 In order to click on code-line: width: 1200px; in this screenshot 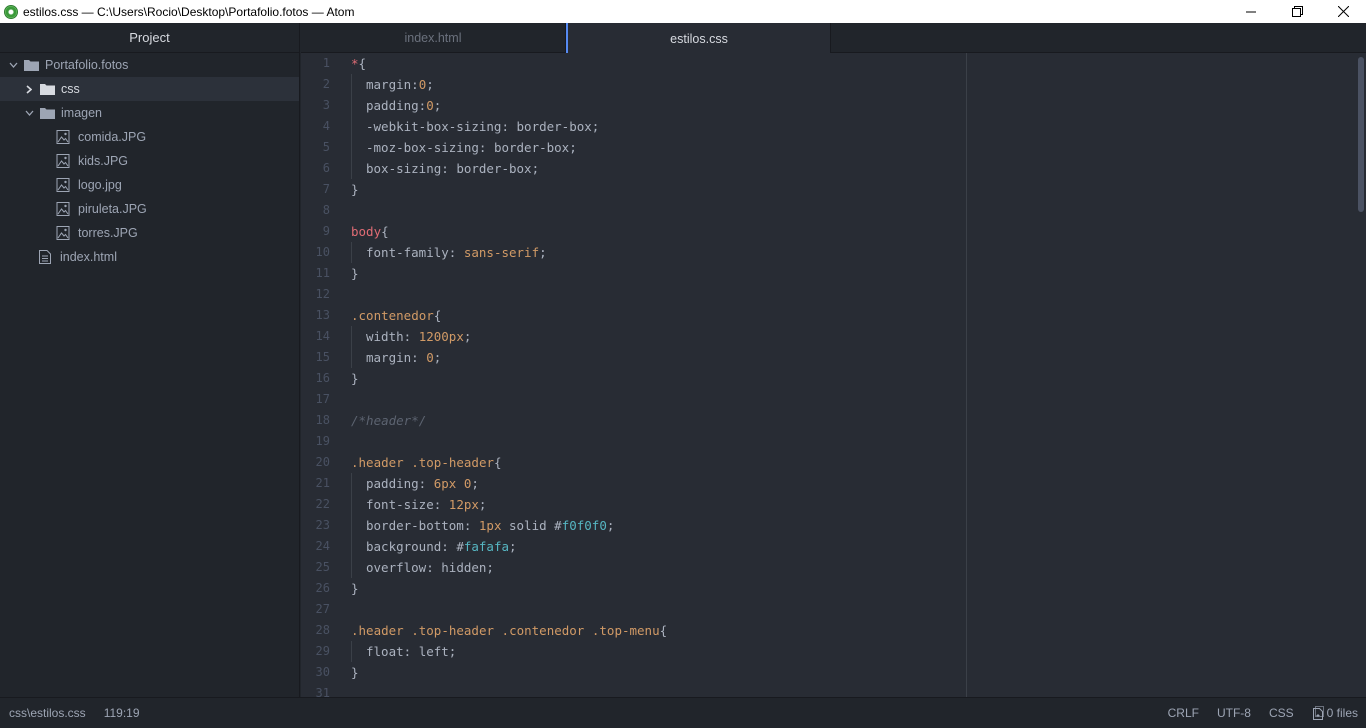, I will do `click(858, 336)`.